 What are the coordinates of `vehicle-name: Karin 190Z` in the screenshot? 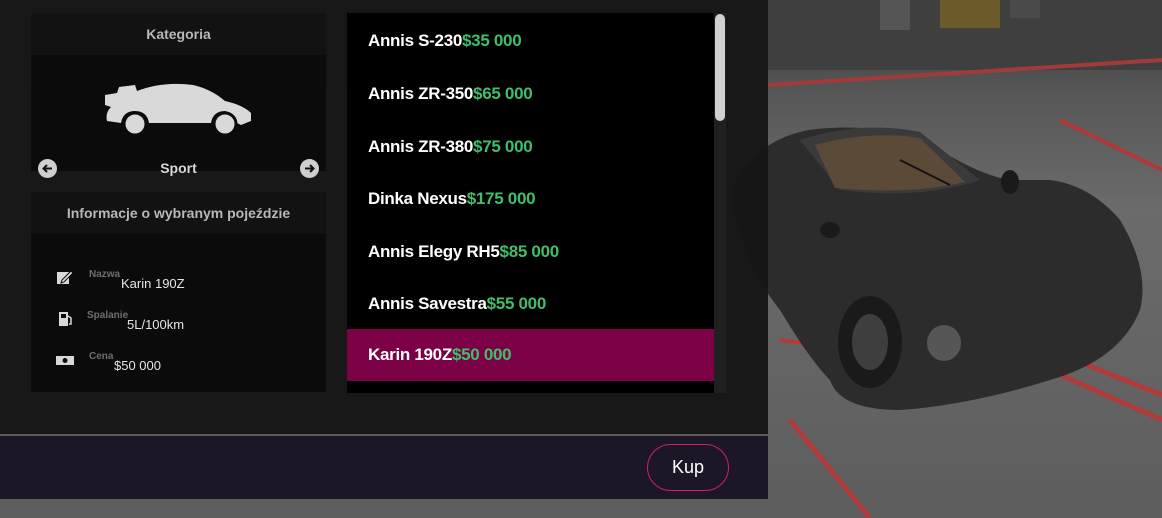 It's located at (410, 354).